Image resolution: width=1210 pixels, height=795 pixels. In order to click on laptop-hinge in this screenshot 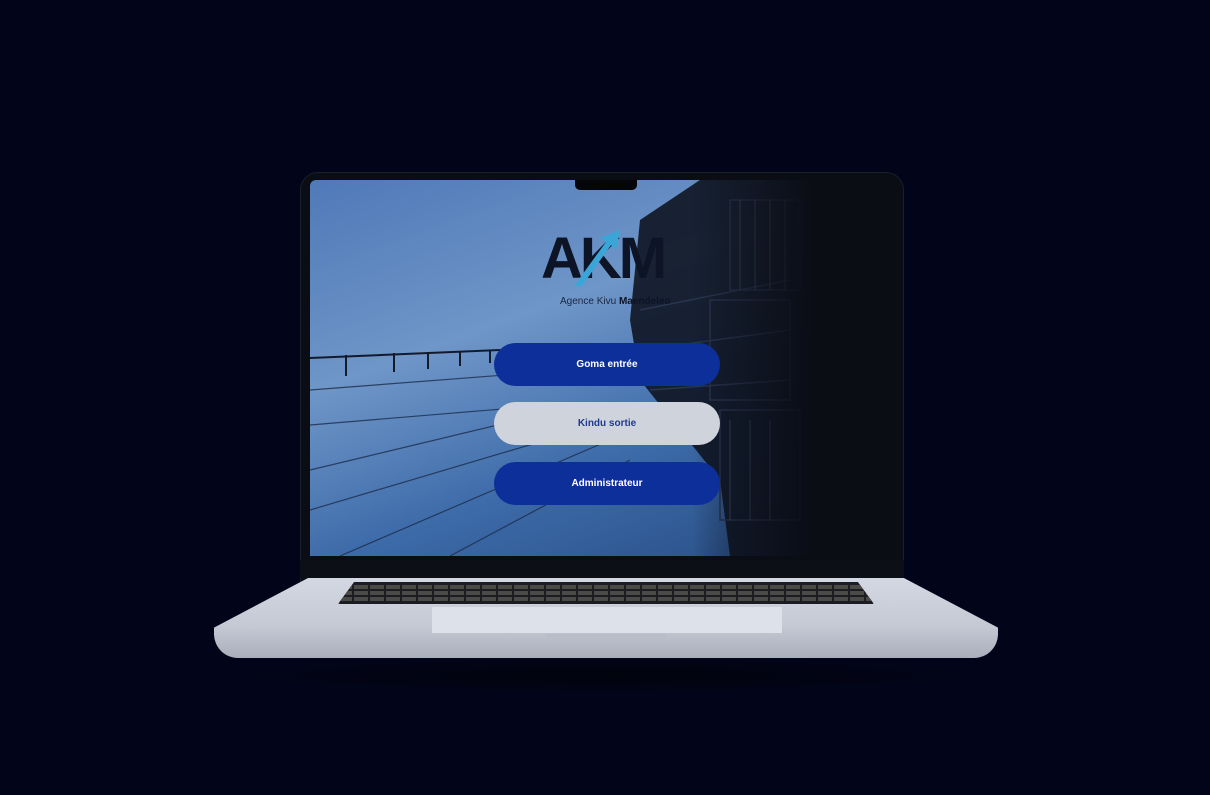, I will do `click(602, 569)`.